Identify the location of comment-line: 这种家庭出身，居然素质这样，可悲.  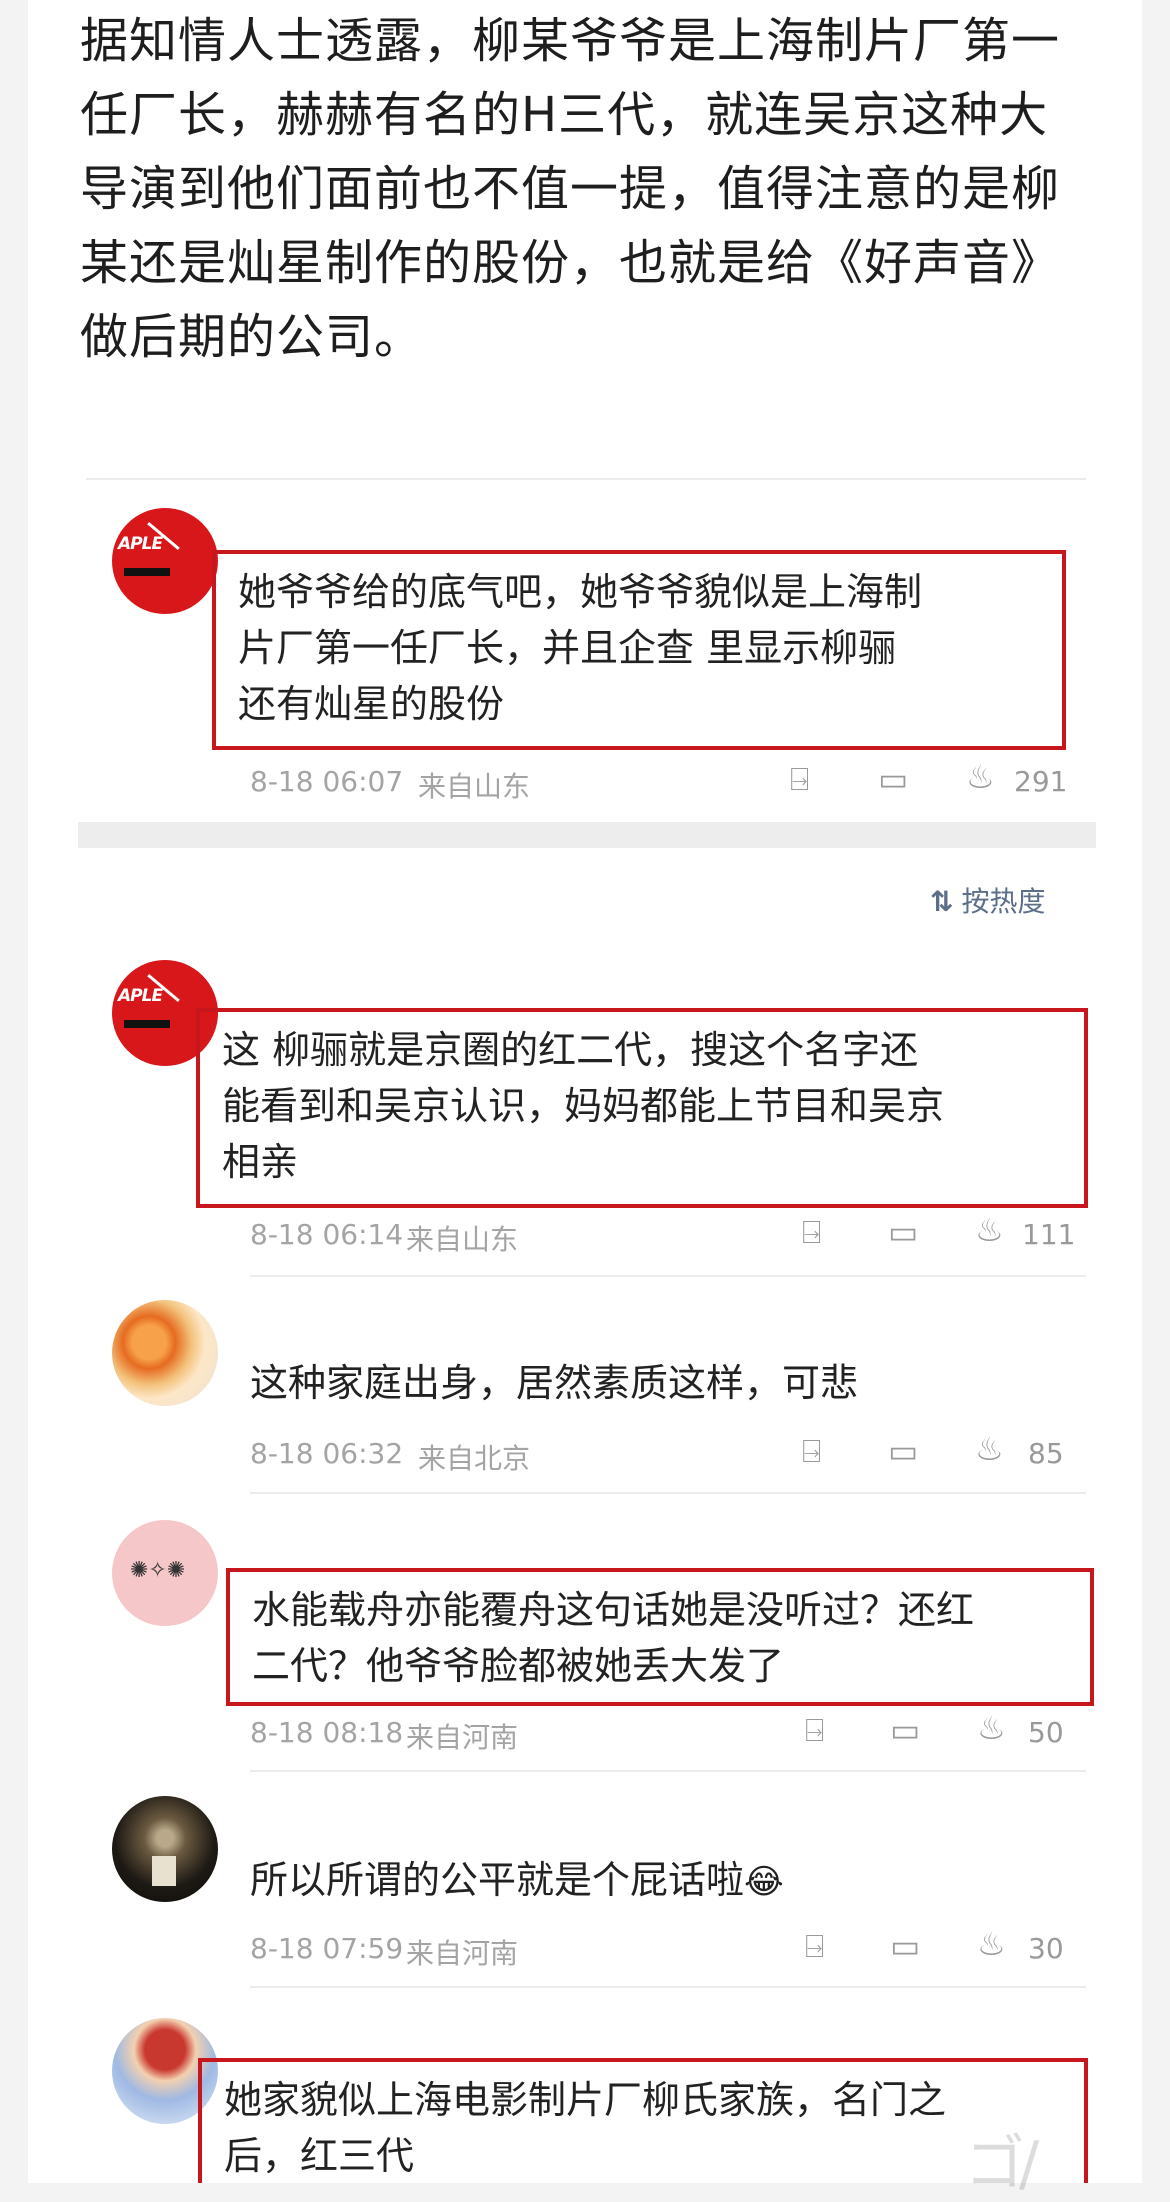
(554, 1383).